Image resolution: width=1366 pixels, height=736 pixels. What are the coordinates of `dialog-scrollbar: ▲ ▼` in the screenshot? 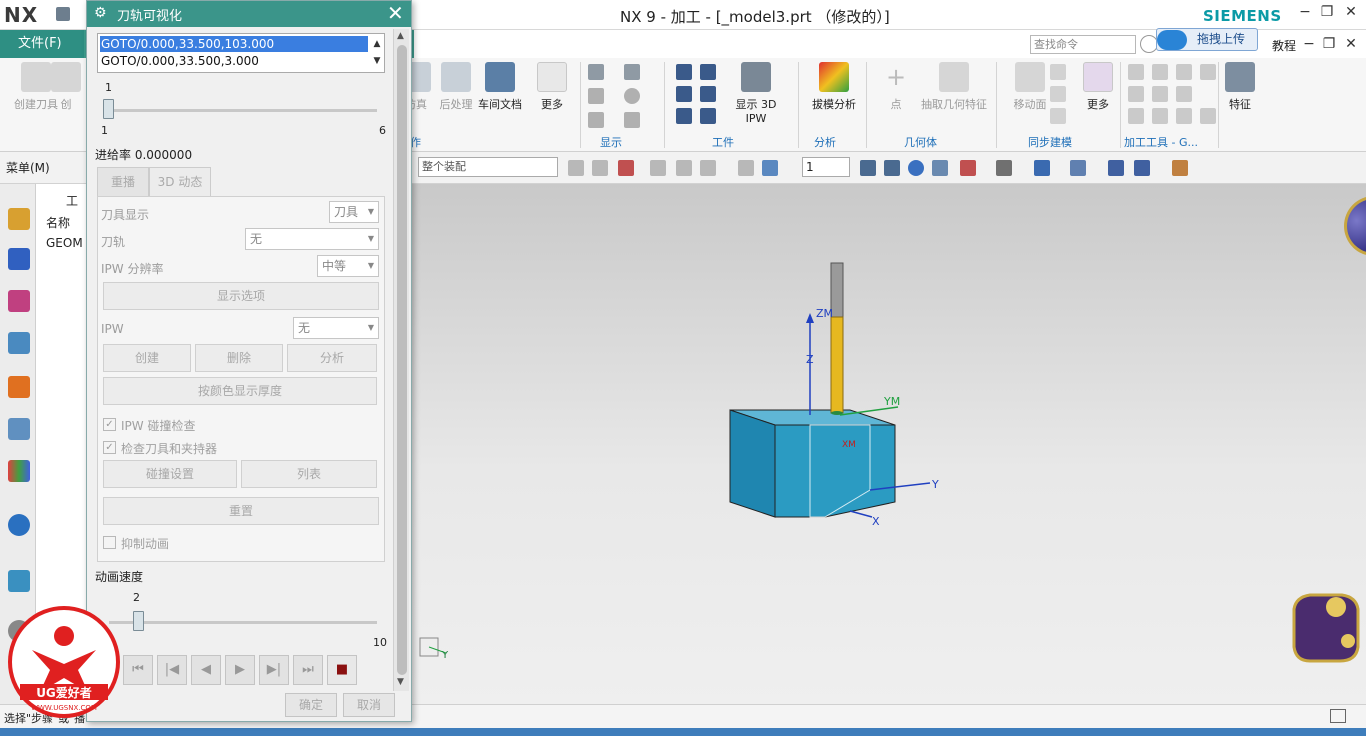 It's located at (401, 360).